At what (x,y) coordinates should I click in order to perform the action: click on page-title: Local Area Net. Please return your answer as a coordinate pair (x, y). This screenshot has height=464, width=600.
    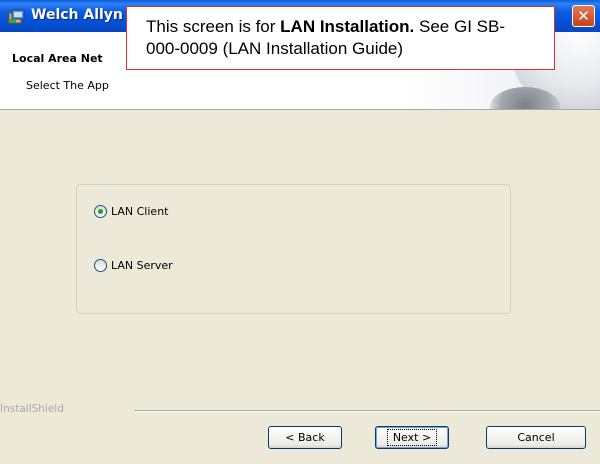
    Looking at the image, I should click on (57, 58).